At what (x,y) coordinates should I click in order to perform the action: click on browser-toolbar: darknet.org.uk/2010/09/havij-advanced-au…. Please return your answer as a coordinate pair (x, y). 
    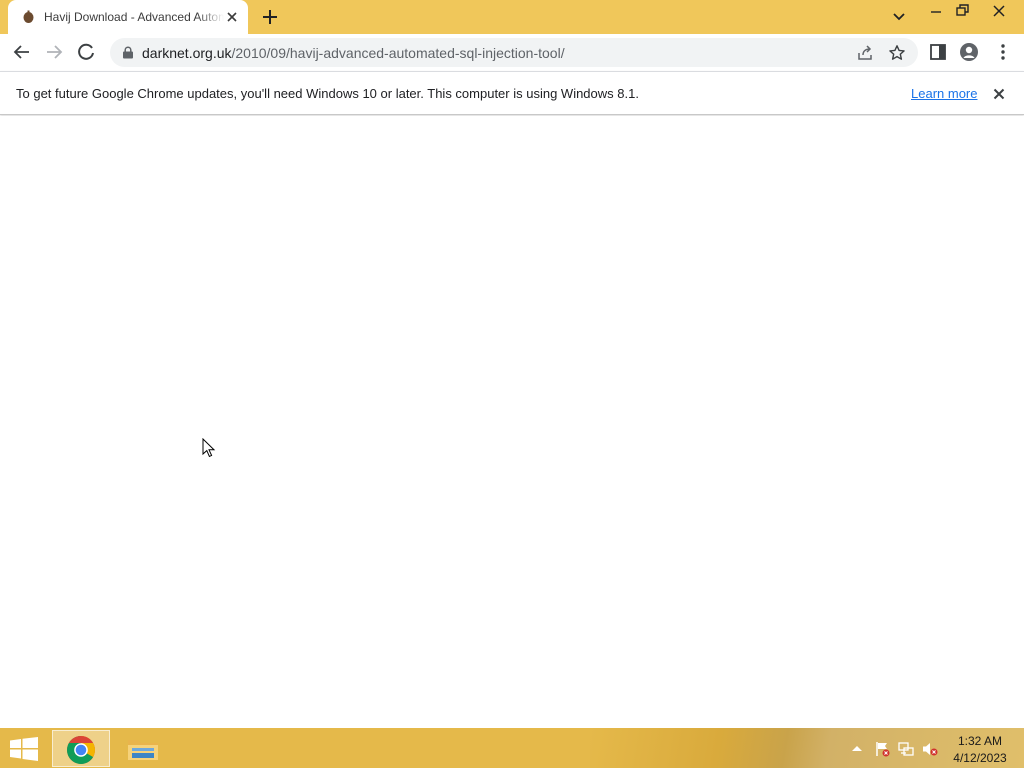
    Looking at the image, I should click on (512, 52).